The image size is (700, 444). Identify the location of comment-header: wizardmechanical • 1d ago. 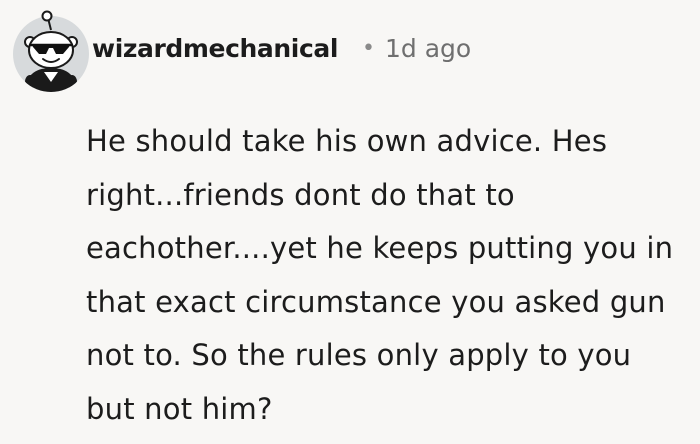
(281, 48).